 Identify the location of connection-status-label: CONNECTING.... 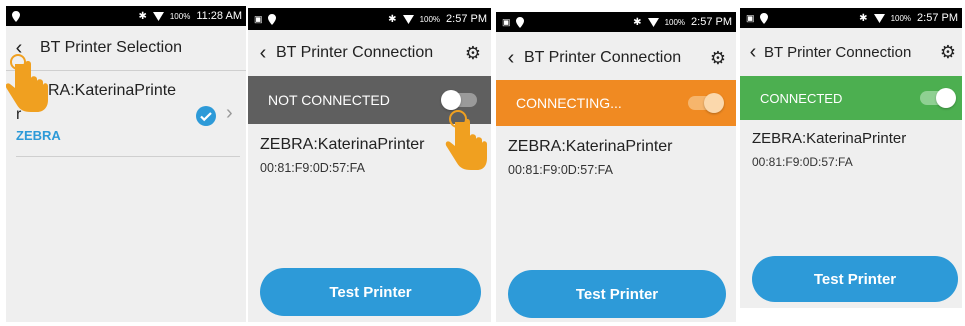
(569, 103).